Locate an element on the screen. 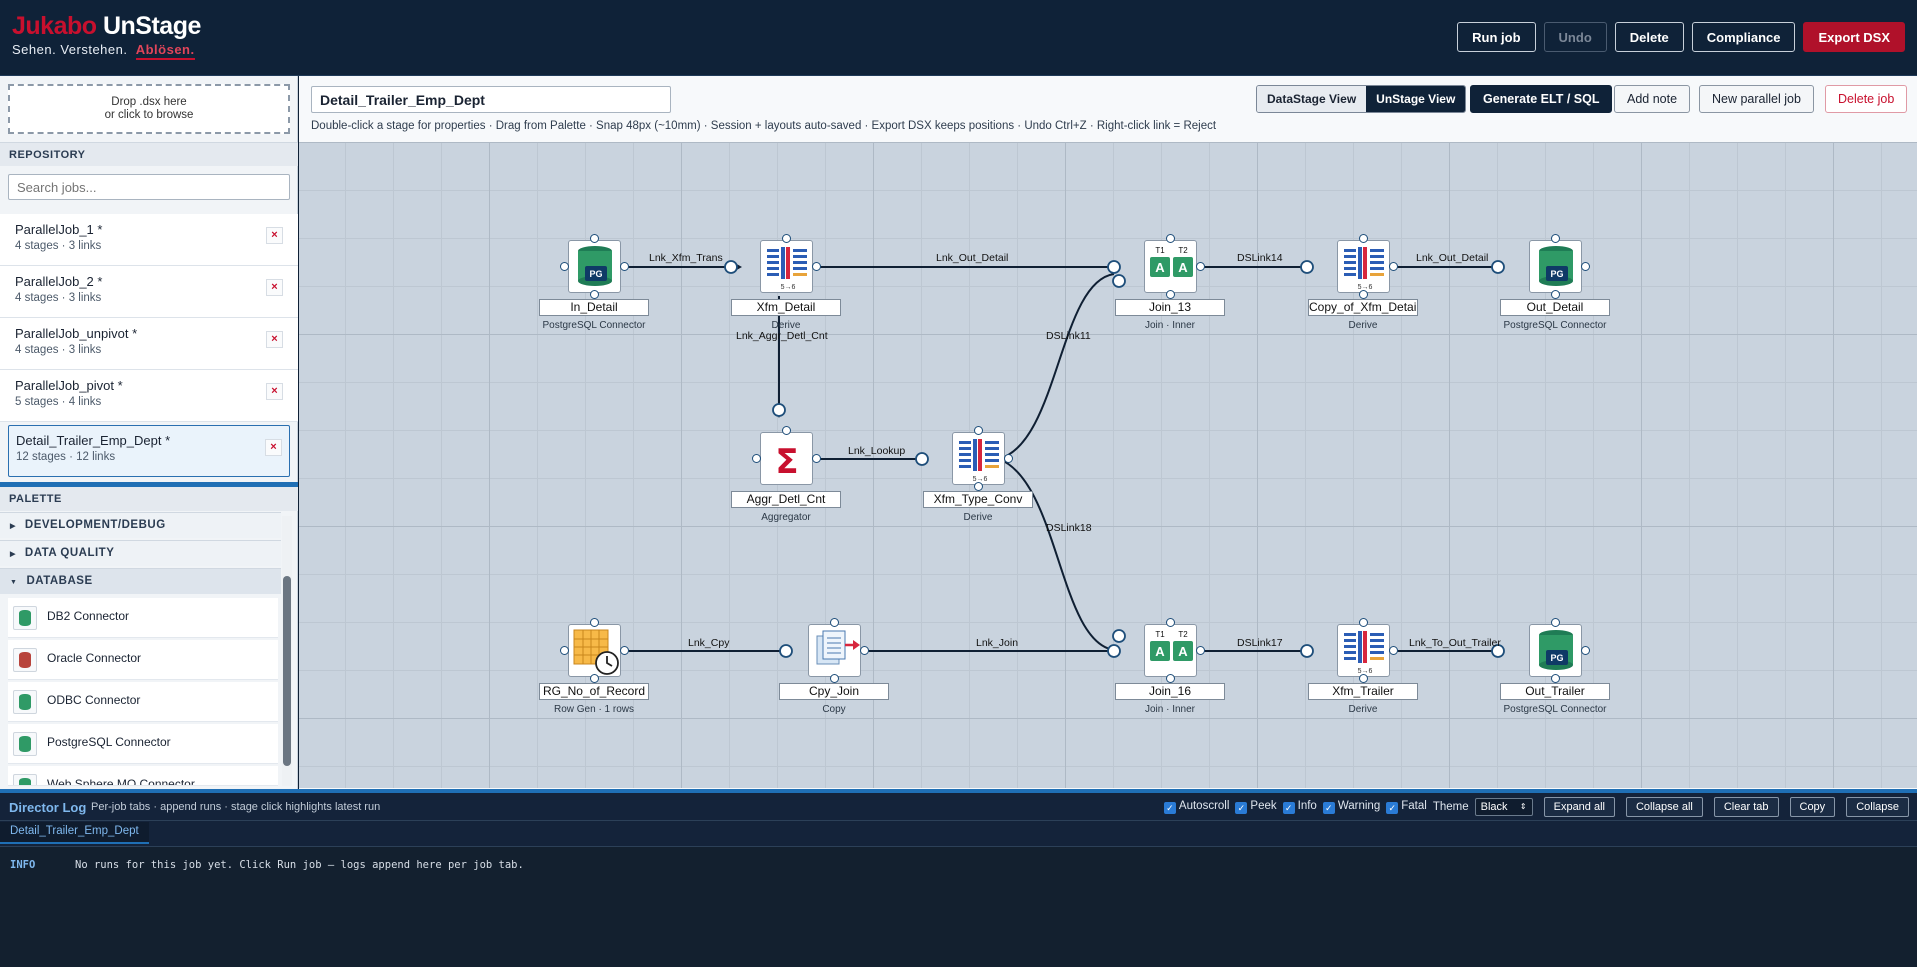 Image resolution: width=1917 pixels, height=967 pixels. stage-copy-of-xfm-detail: 5→6 Copy_of_Xfm_Detail Derive is located at coordinates (1363, 287).